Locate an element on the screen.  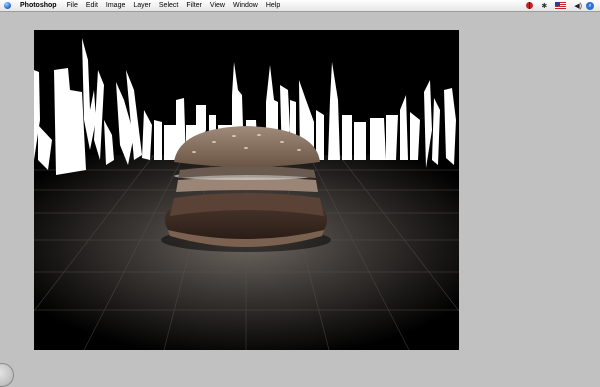
menu-edit: Edit is located at coordinates (92, 5).